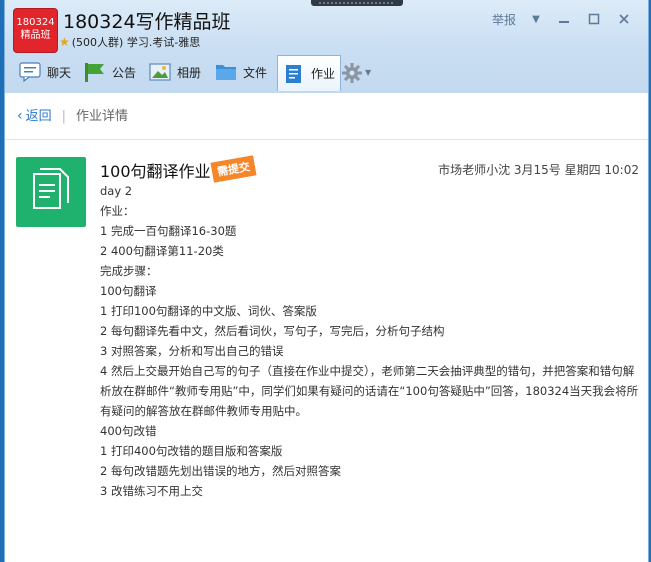  I want to click on folder-icon, so click(226, 72).